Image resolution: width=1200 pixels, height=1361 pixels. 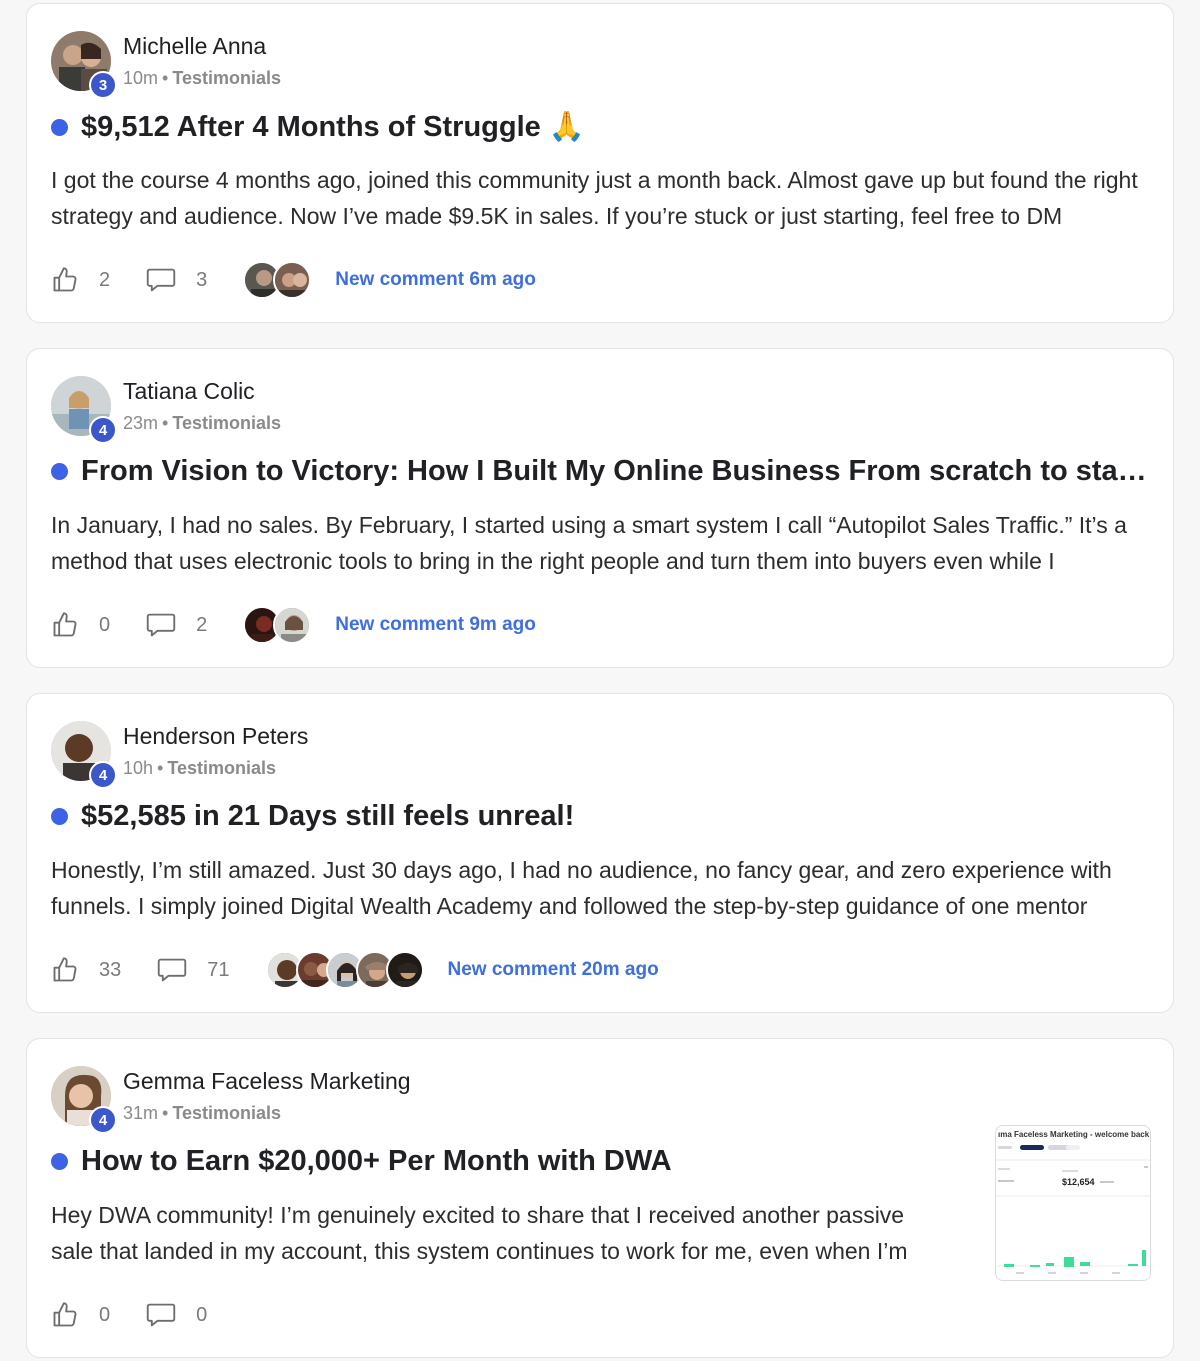 What do you see at coordinates (1074, 1134) in the screenshot?
I see `thumbnail-heading: ıma Faceless Marketing - welcome back` at bounding box center [1074, 1134].